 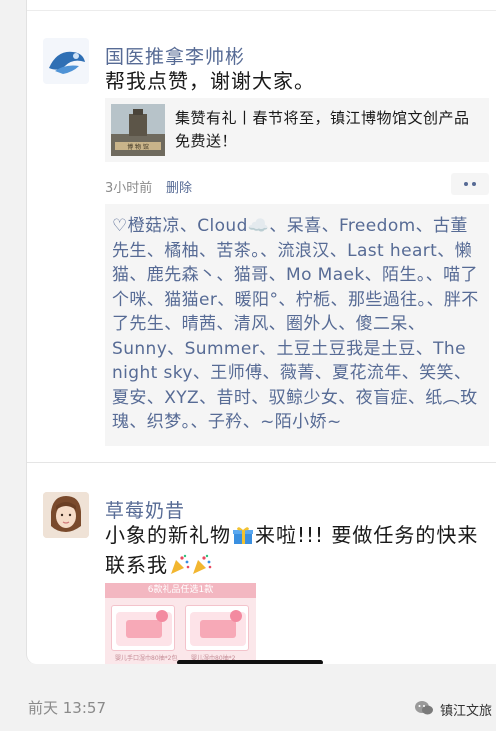 What do you see at coordinates (250, 662) in the screenshot?
I see `home-indicator` at bounding box center [250, 662].